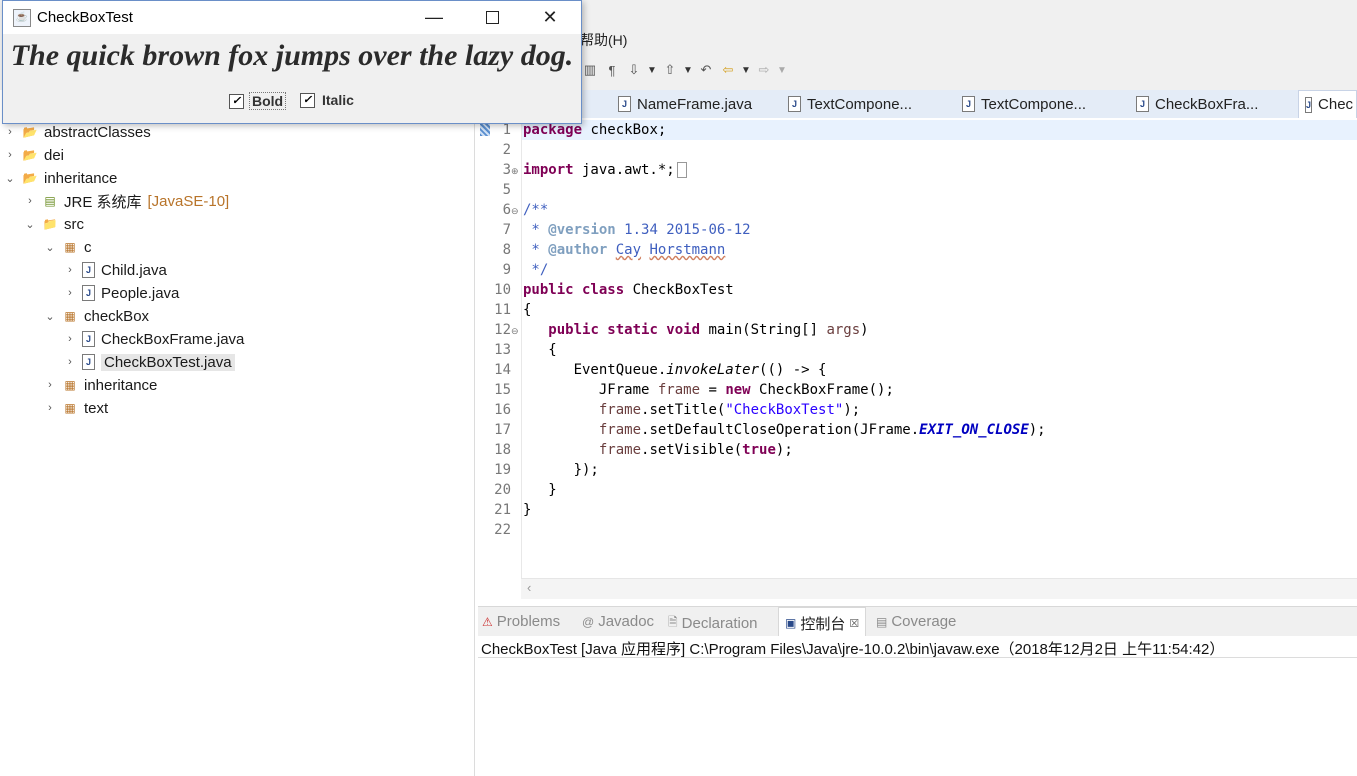 This screenshot has height=776, width=1357. I want to click on back-icon: ⇦, so click(728, 70).